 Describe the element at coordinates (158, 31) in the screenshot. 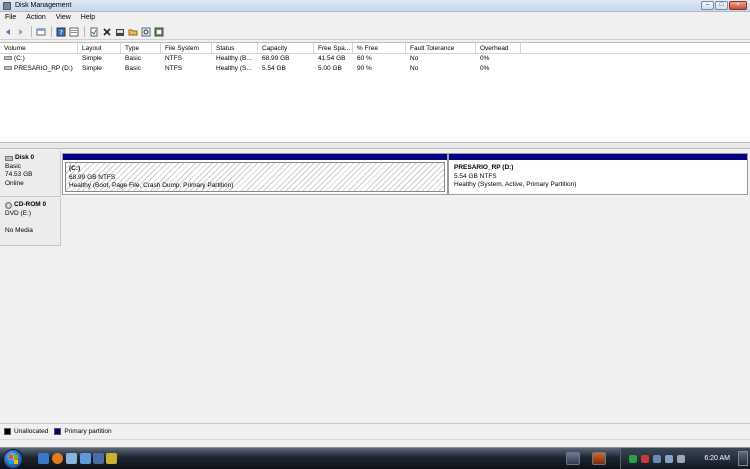

I see `properties2-icon` at that location.